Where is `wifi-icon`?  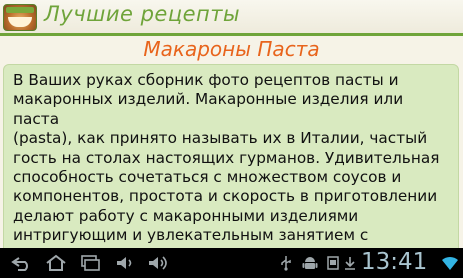 wifi-icon is located at coordinates (450, 265).